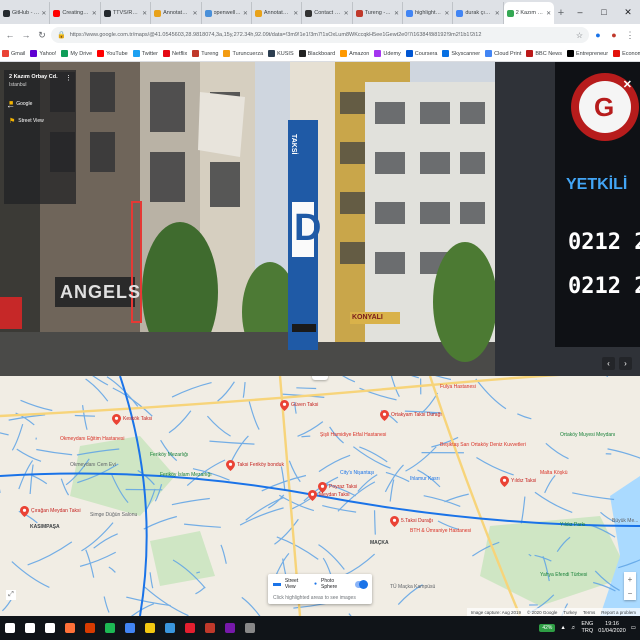  I want to click on office-icon, so click(90, 628).